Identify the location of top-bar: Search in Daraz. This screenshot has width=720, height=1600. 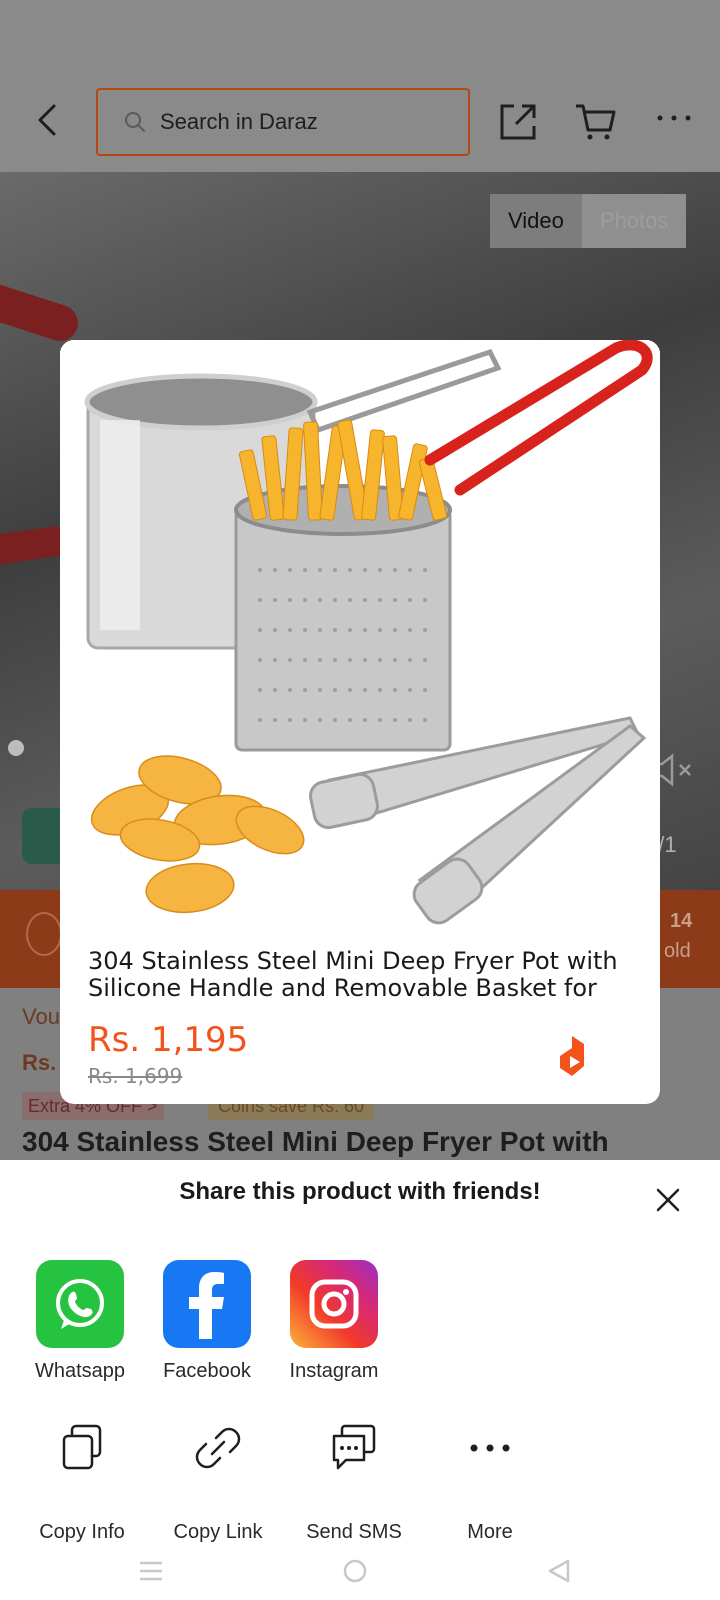
(360, 116).